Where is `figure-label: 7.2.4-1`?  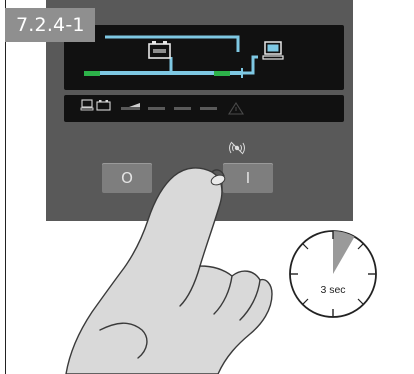
figure-label: 7.2.4-1 is located at coordinates (50, 25).